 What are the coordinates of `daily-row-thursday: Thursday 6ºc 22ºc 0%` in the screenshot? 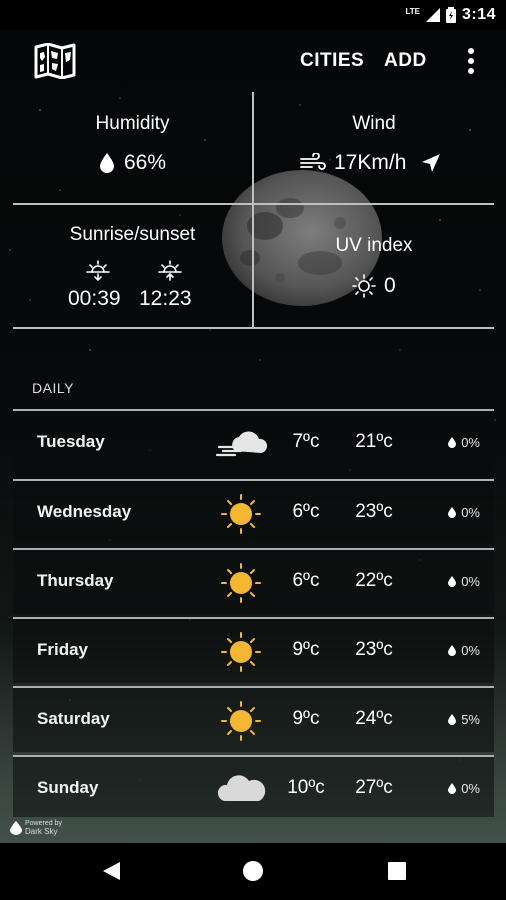 It's located at (253, 581).